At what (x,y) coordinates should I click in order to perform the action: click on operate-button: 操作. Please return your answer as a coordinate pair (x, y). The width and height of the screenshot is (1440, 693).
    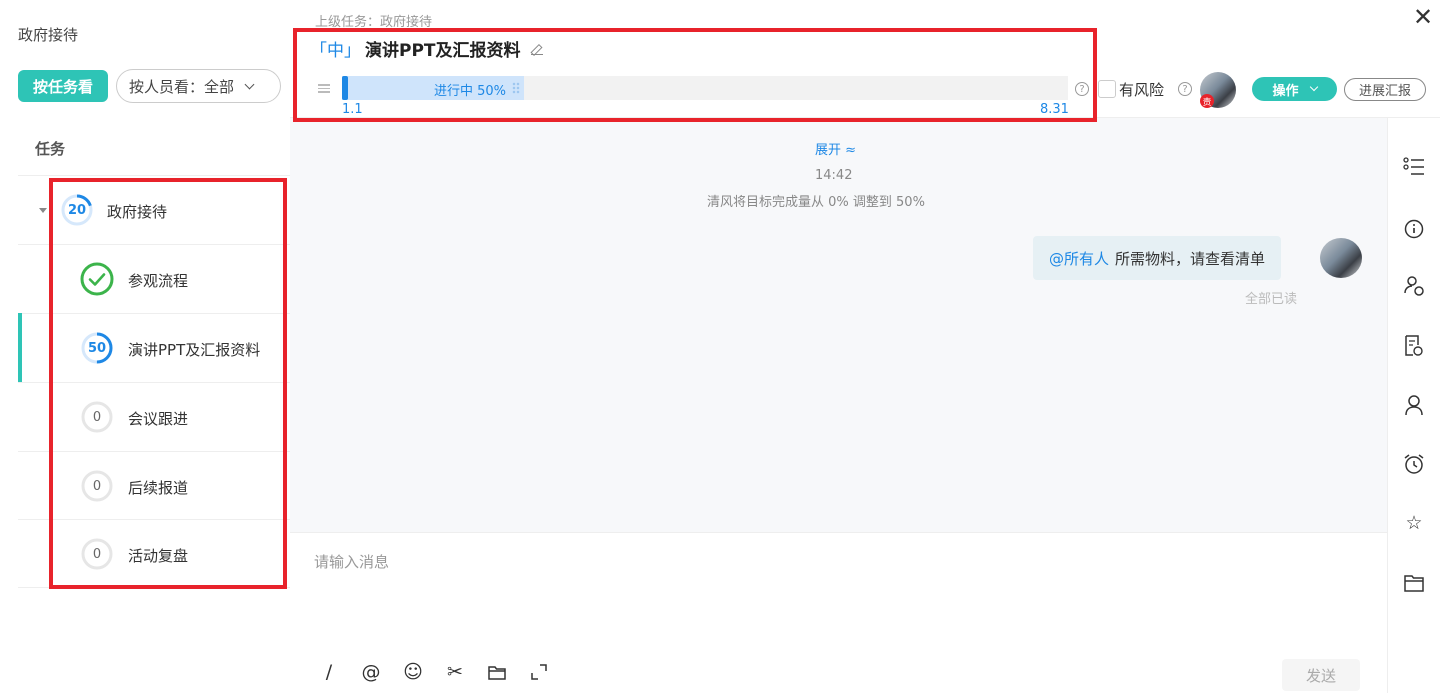
    Looking at the image, I should click on (1294, 89).